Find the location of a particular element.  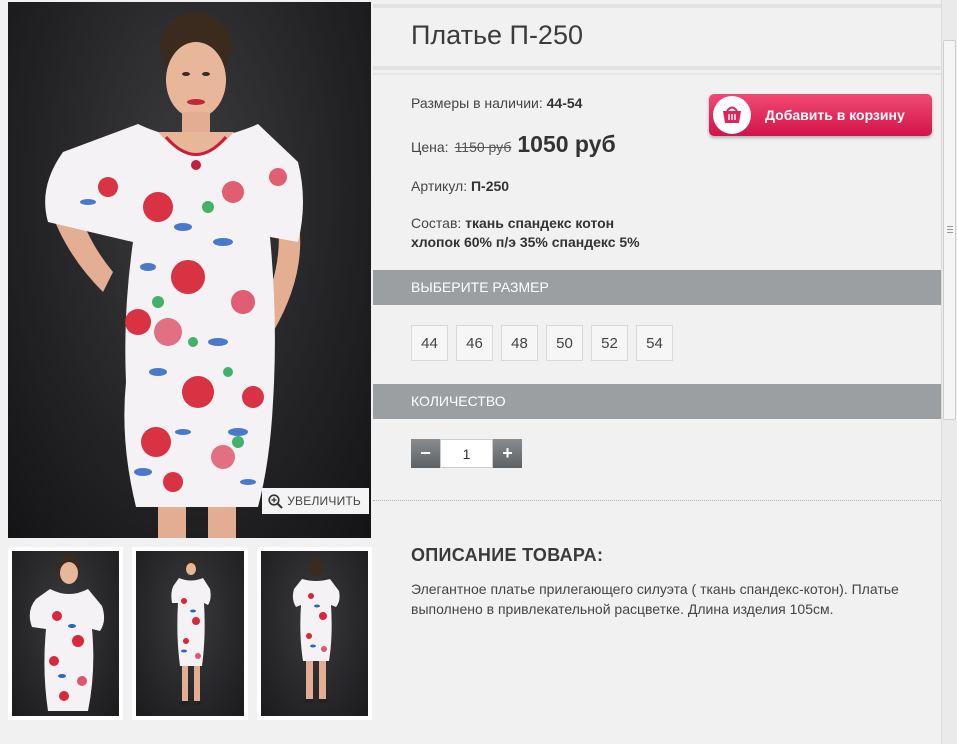

scrollbar-thumb is located at coordinates (949, 230).